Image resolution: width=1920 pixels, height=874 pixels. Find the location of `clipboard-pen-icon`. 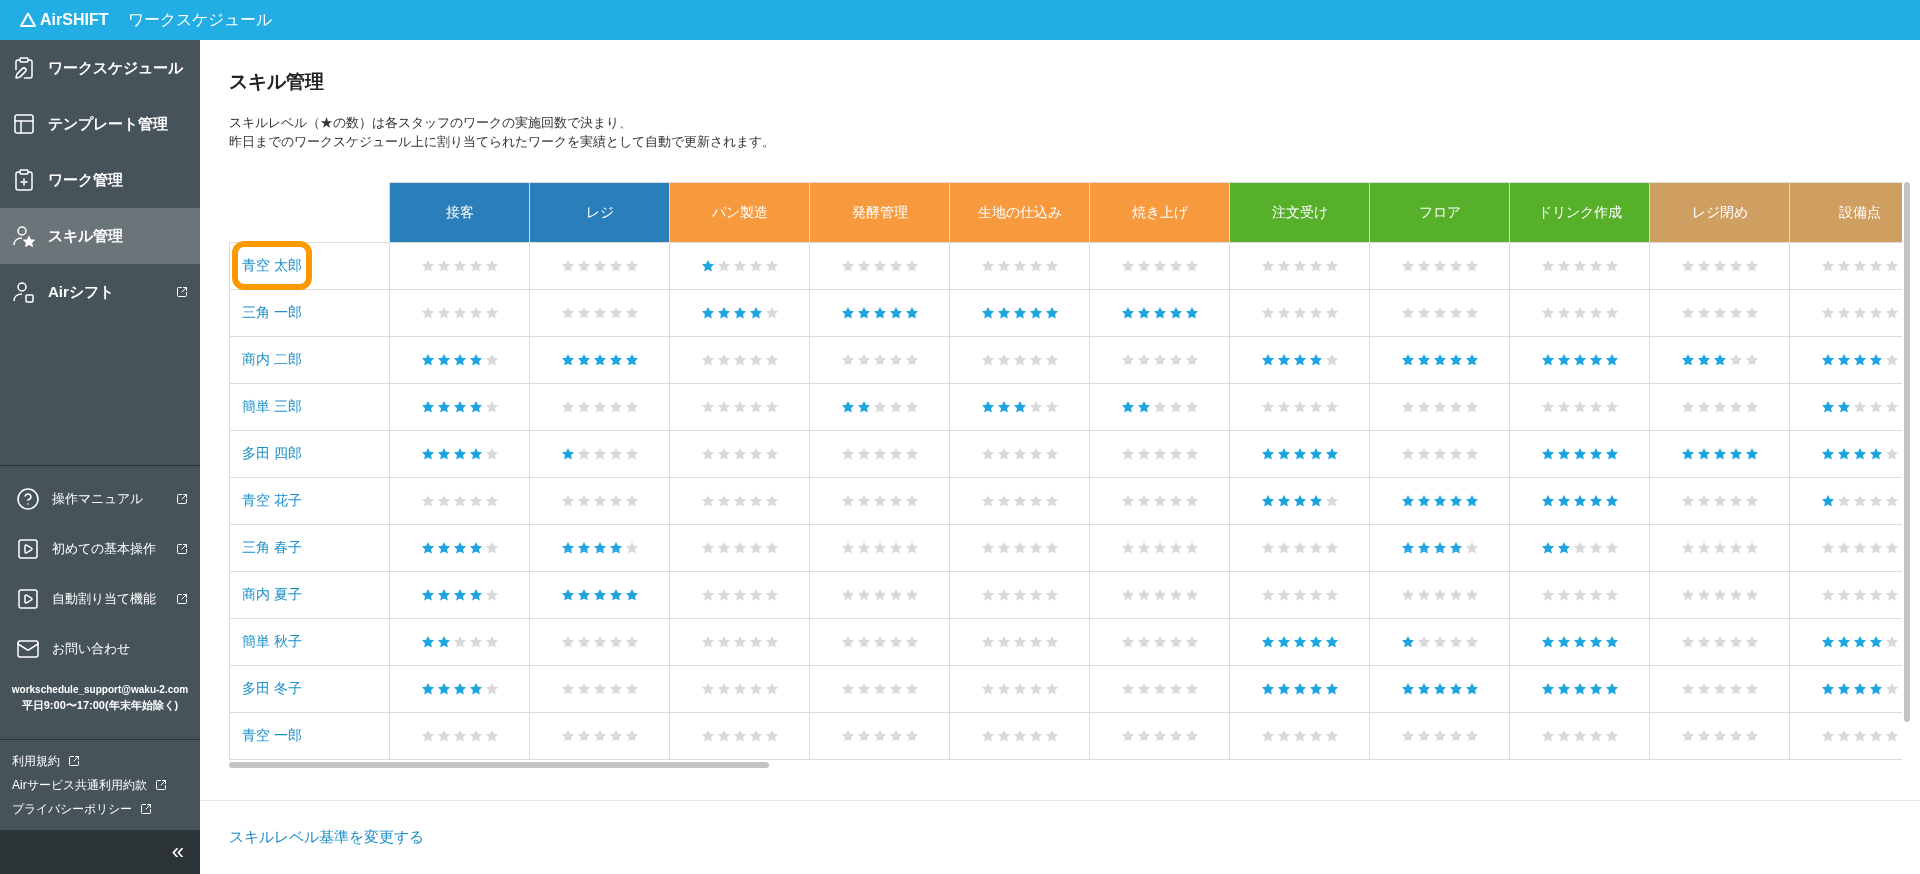

clipboard-pen-icon is located at coordinates (24, 68).